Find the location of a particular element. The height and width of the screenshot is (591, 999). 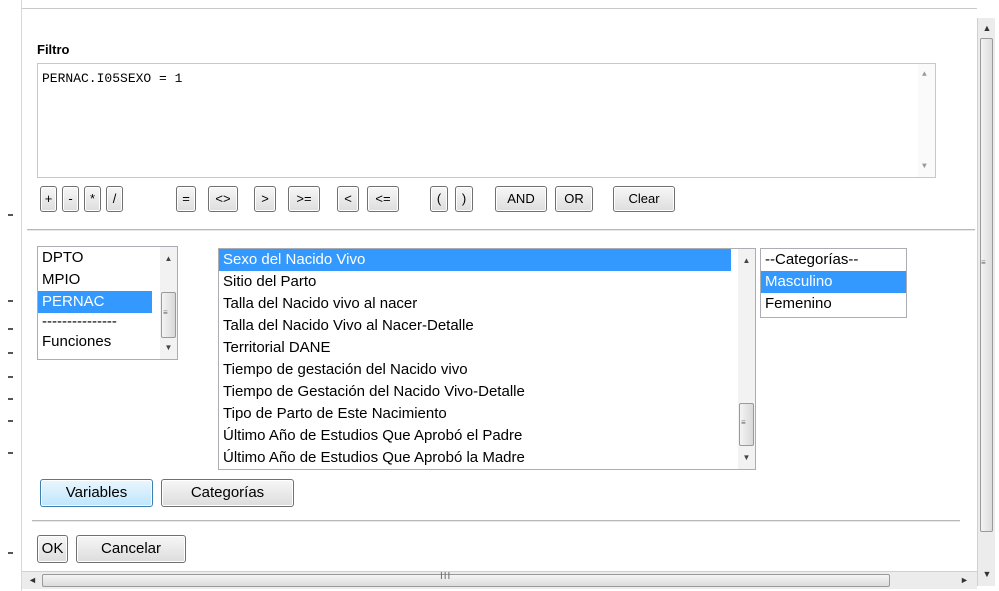

variable-item: Sitio del Parto is located at coordinates (487, 282).